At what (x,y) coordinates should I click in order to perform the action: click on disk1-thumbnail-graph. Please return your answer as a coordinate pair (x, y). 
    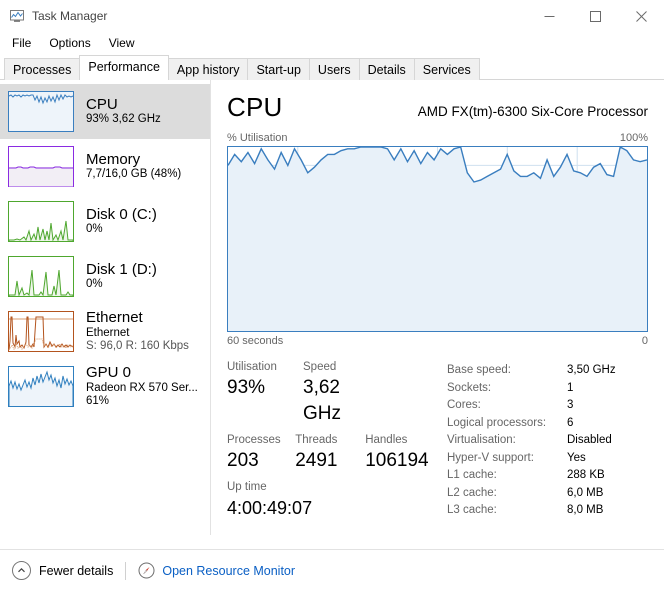
    Looking at the image, I should click on (41, 276).